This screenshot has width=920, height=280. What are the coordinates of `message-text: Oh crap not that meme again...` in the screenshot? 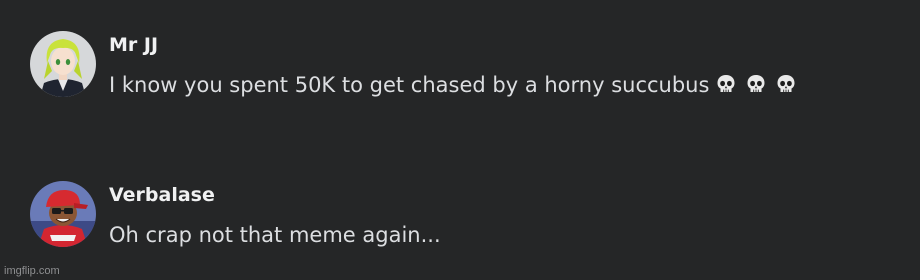 It's located at (275, 235).